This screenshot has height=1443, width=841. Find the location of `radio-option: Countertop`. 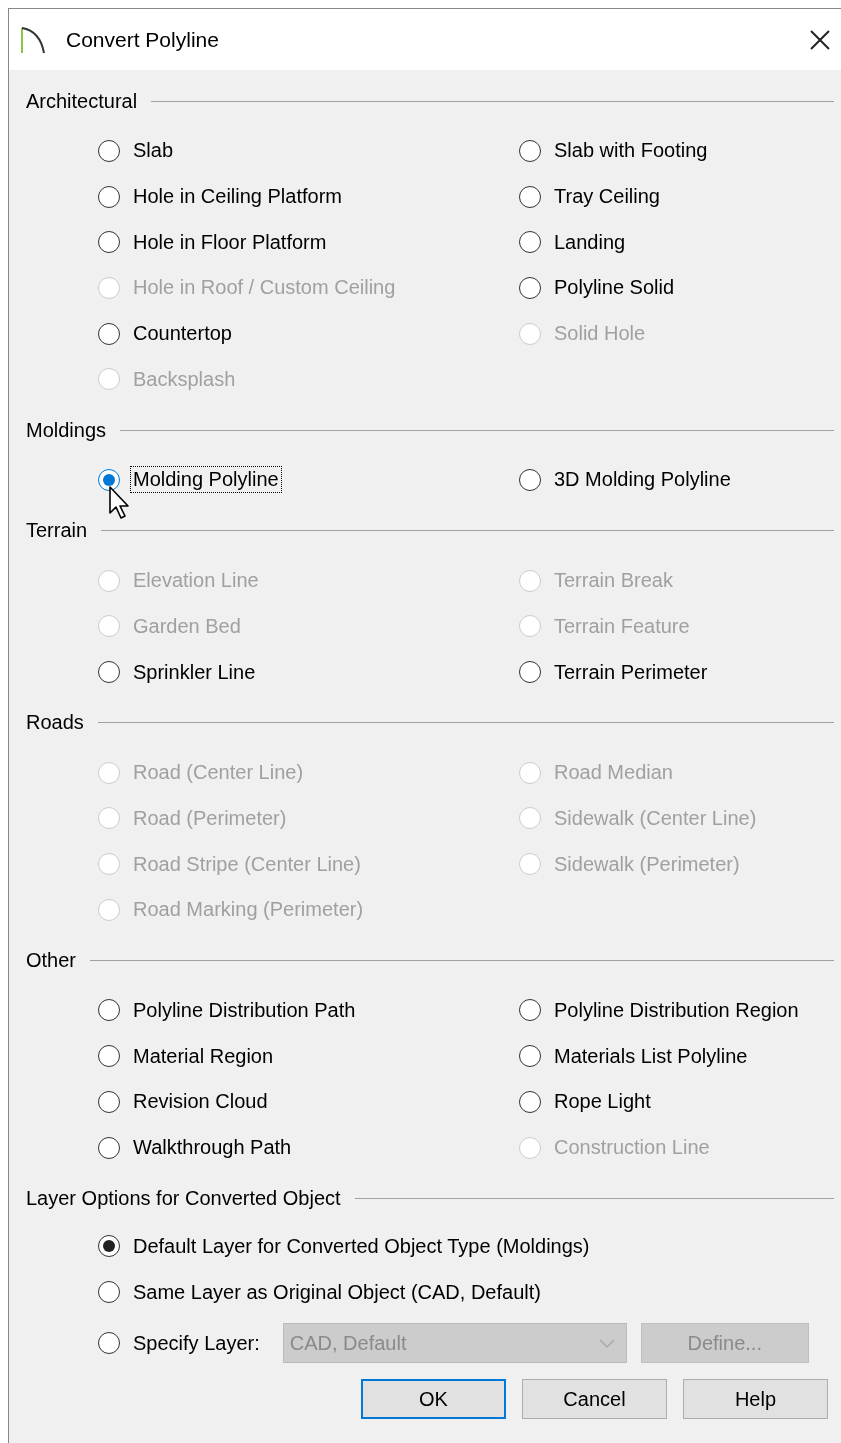

radio-option: Countertop is located at coordinates (166, 334).